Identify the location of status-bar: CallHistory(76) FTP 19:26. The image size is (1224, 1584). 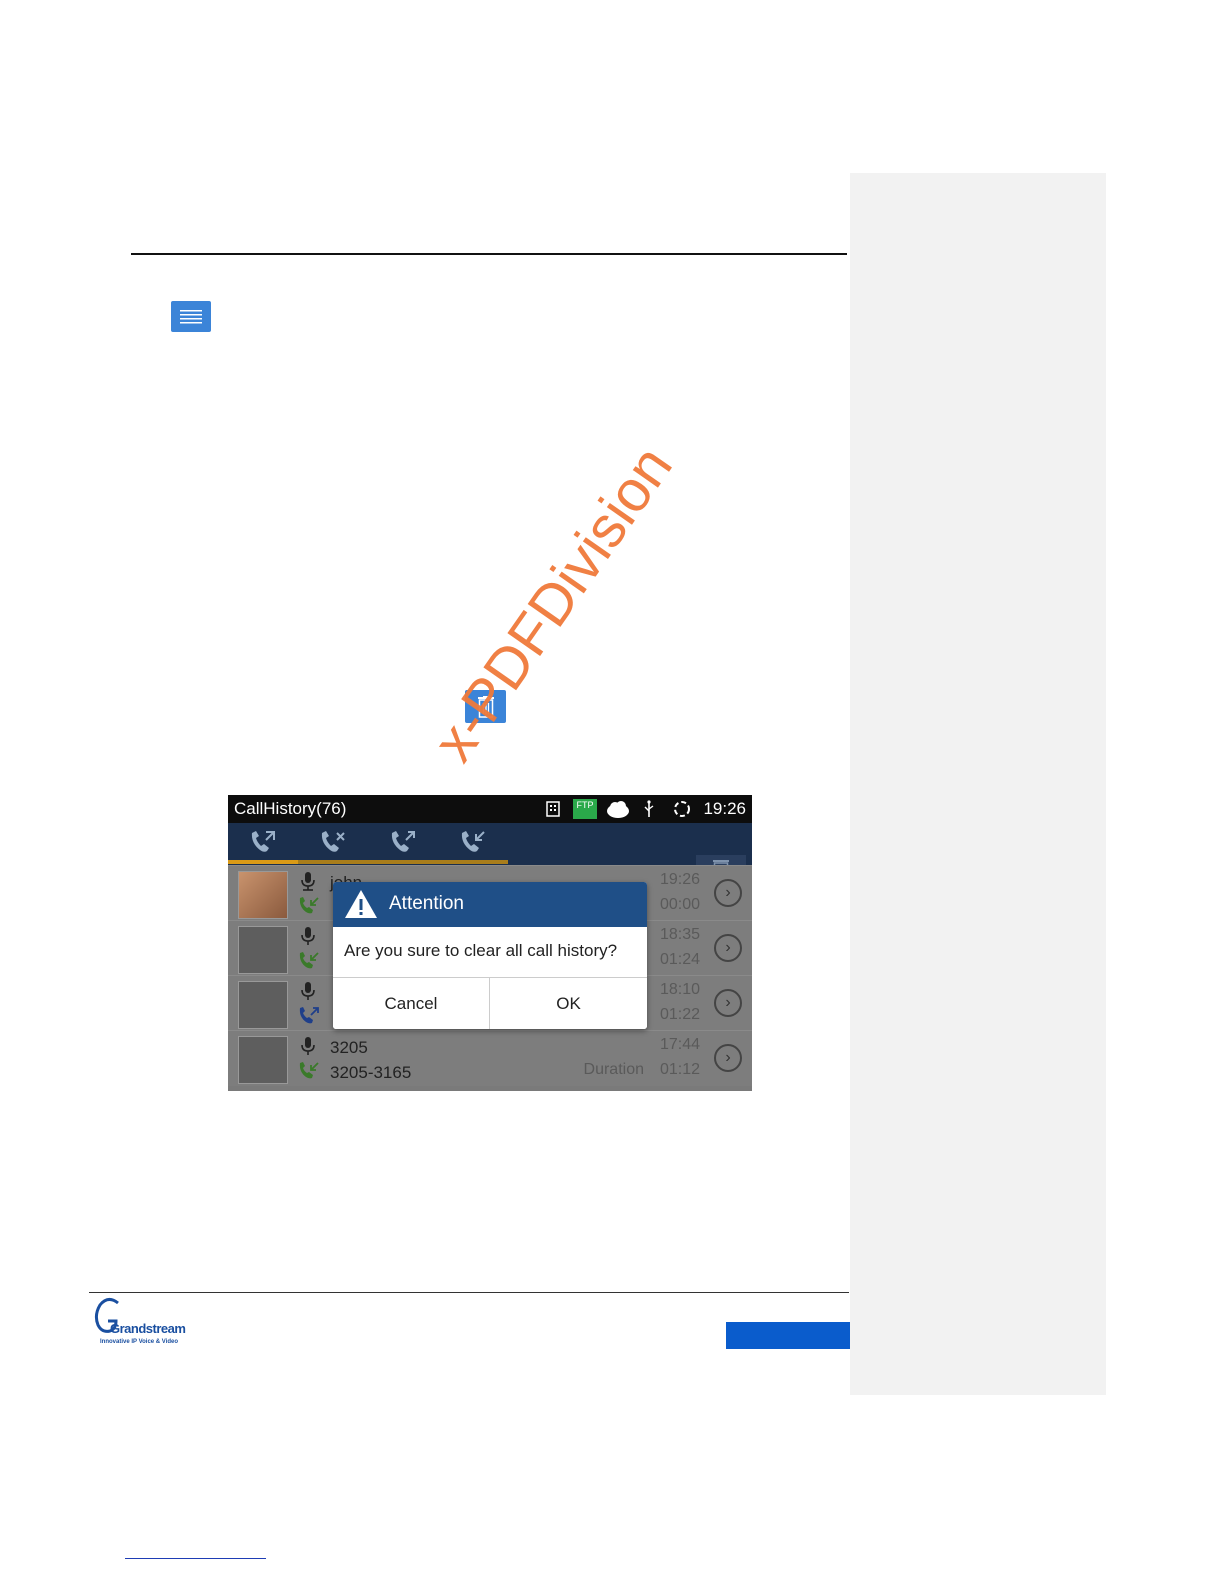
(490, 809).